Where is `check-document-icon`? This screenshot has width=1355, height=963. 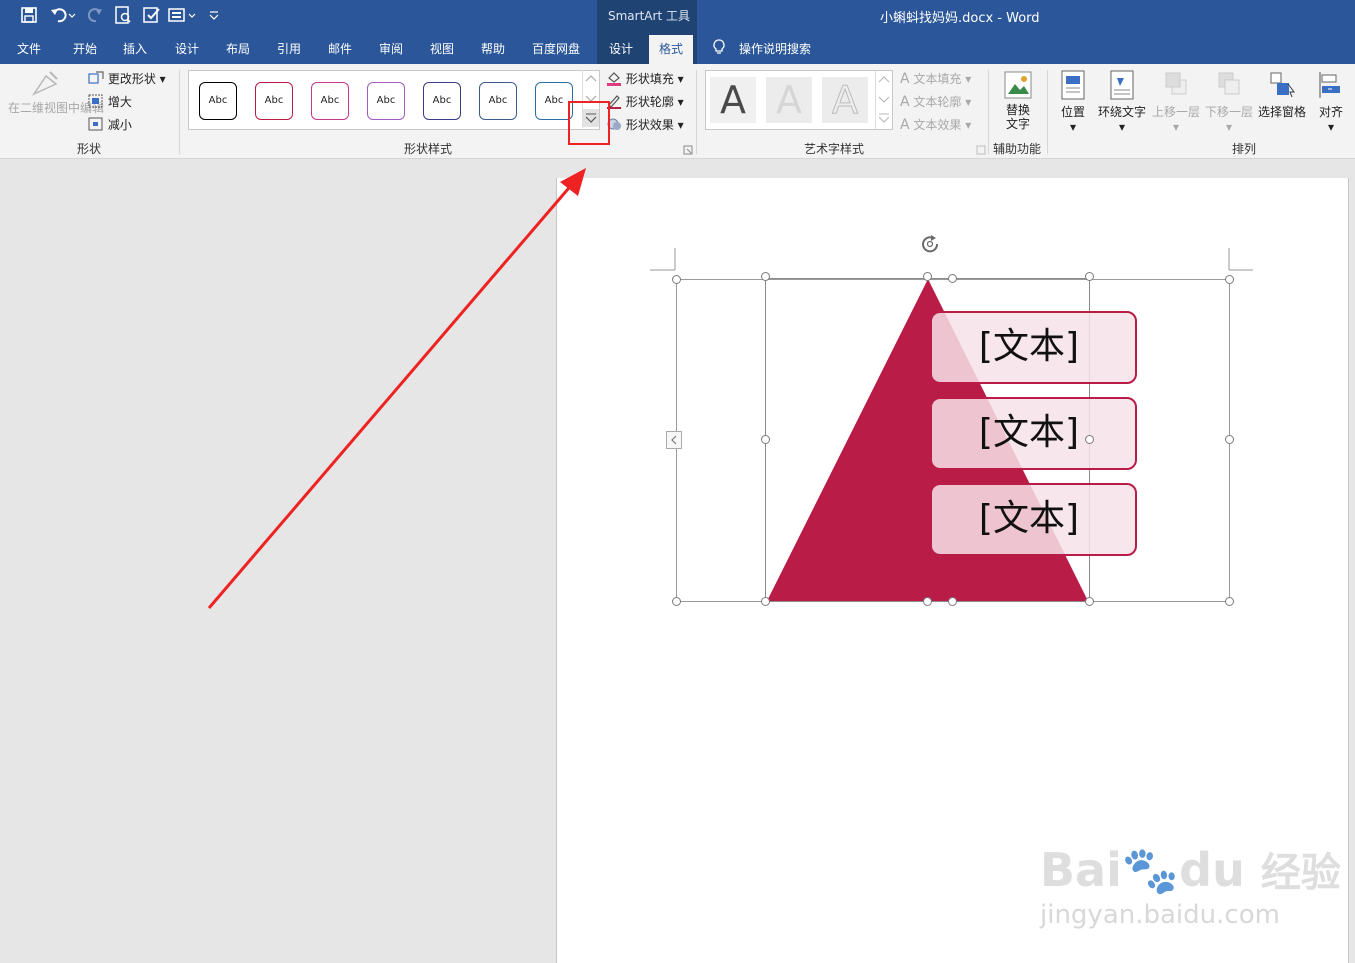
check-document-icon is located at coordinates (152, 17).